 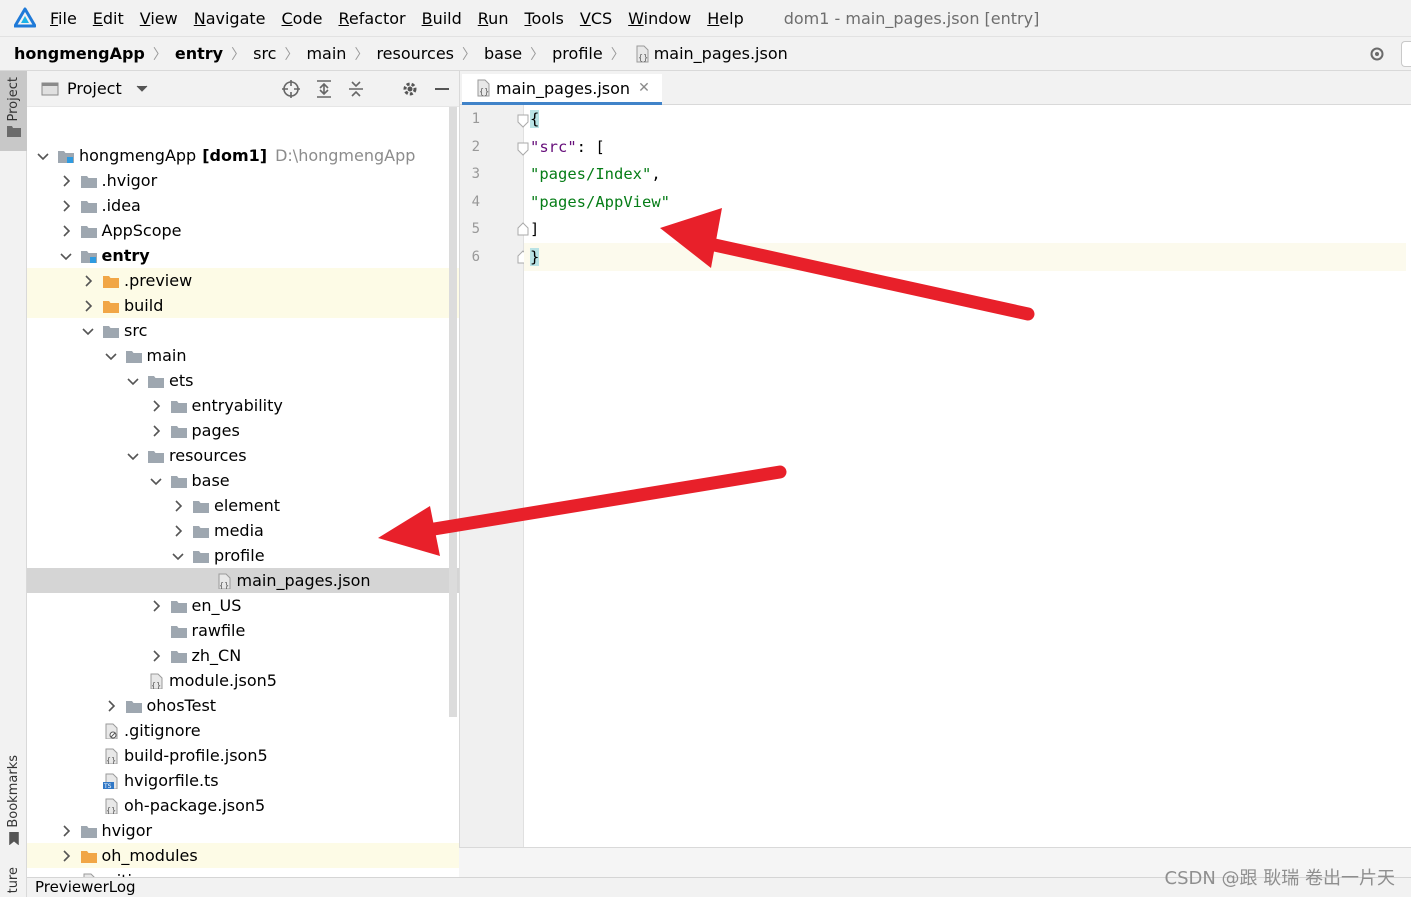 What do you see at coordinates (243, 455) in the screenshot?
I see `tree-item: resources` at bounding box center [243, 455].